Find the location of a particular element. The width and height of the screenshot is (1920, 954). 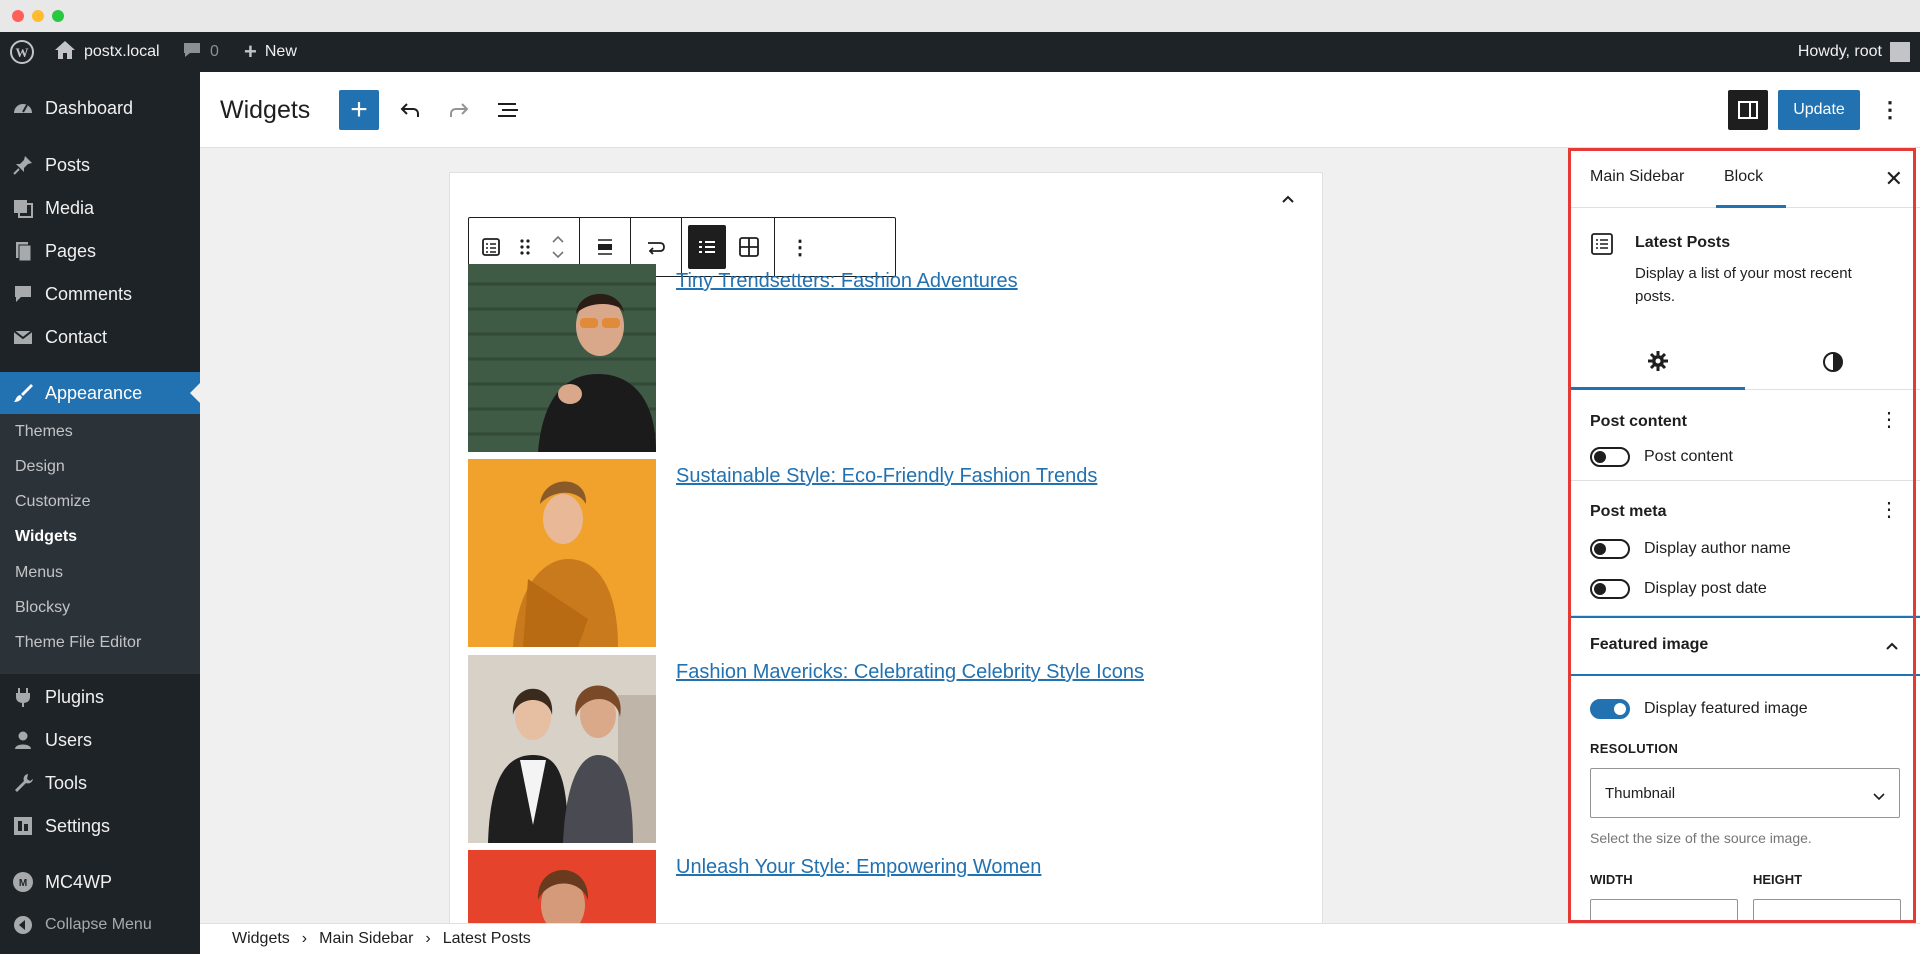

sidebar-item-label: Contact is located at coordinates (76, 336).